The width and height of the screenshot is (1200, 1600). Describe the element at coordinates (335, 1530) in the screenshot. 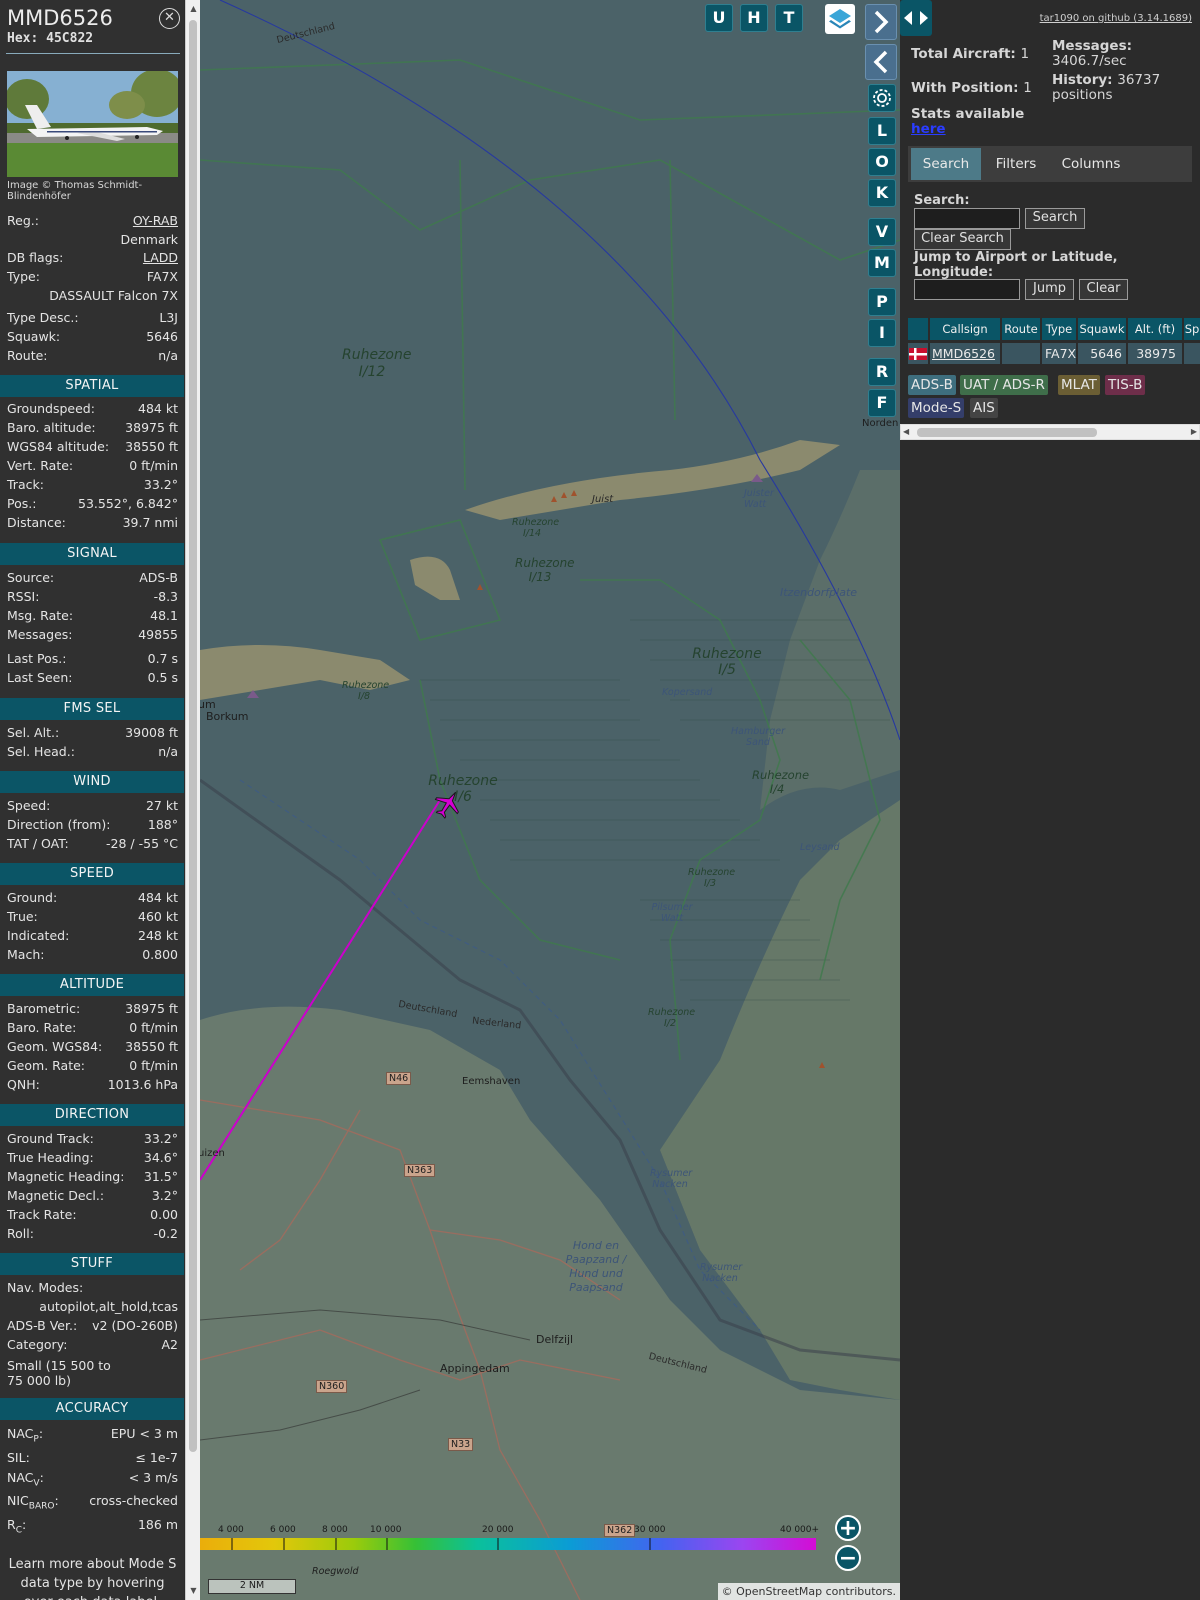

I see `legend-label: 8 000` at that location.